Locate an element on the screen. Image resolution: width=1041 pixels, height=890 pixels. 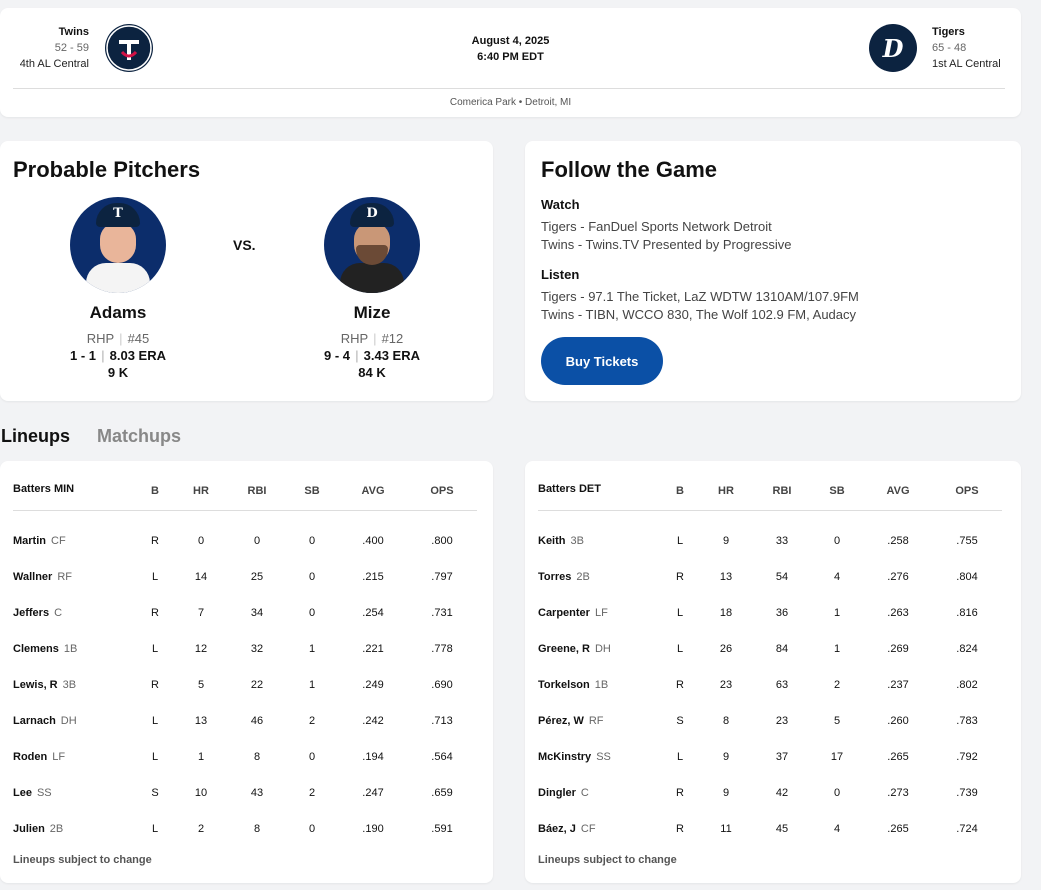
home-pitcher-name: Mize is located at coordinates (372, 313).